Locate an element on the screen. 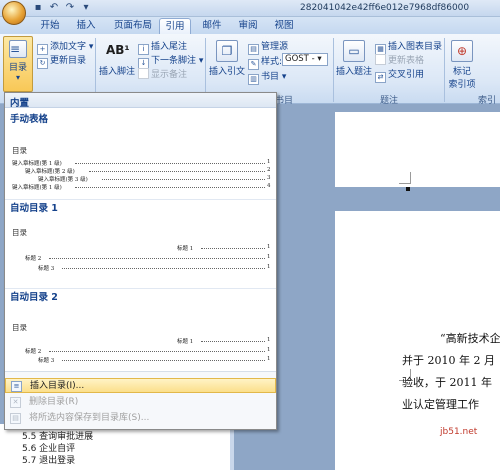 This screenshot has height=470, width=500. insert-caption-button: ▭ 插入题注 is located at coordinates (354, 58).